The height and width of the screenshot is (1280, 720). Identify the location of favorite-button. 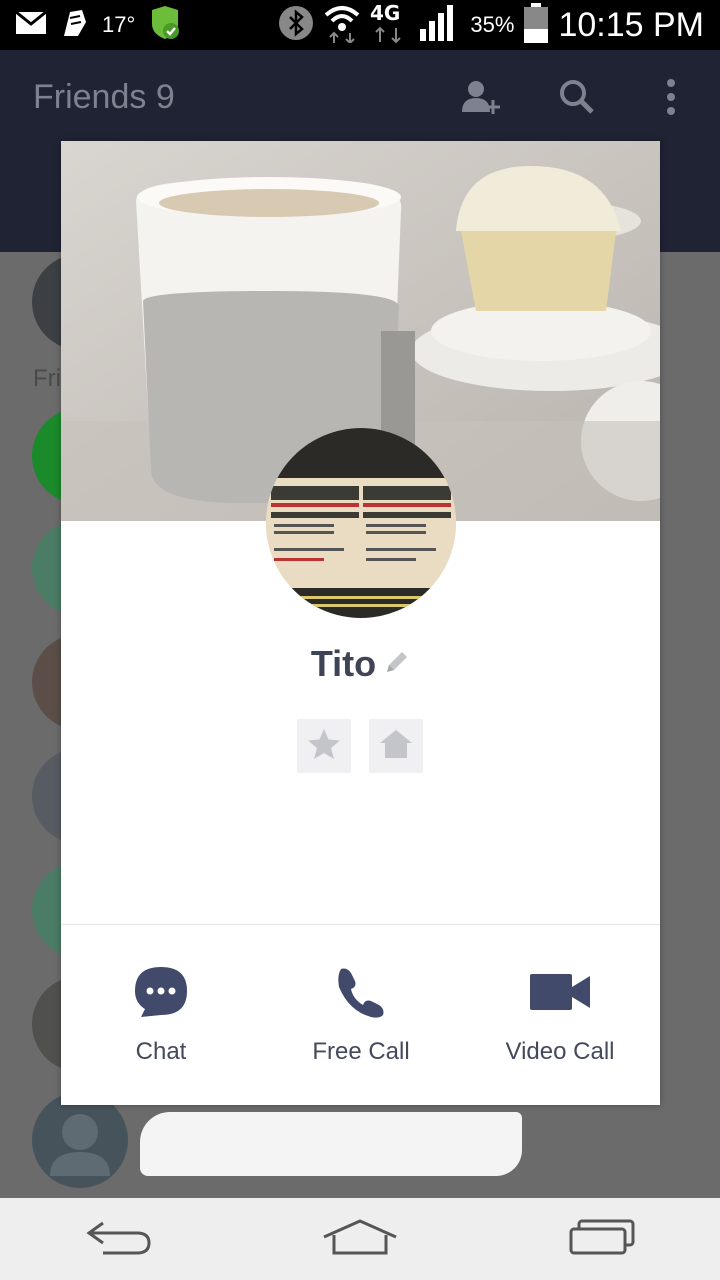
(324, 746).